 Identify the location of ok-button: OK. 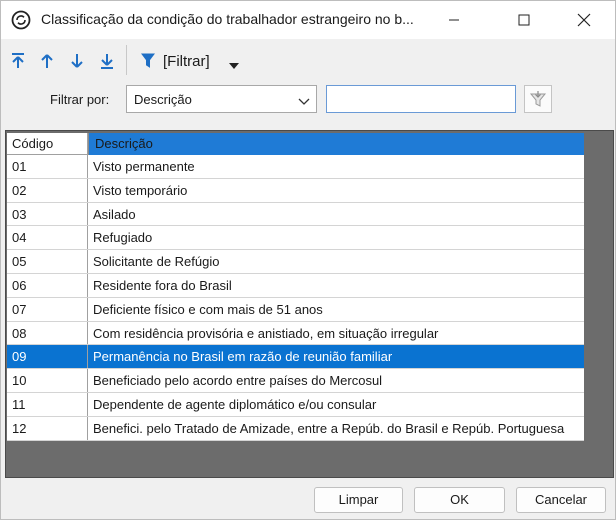
(459, 500).